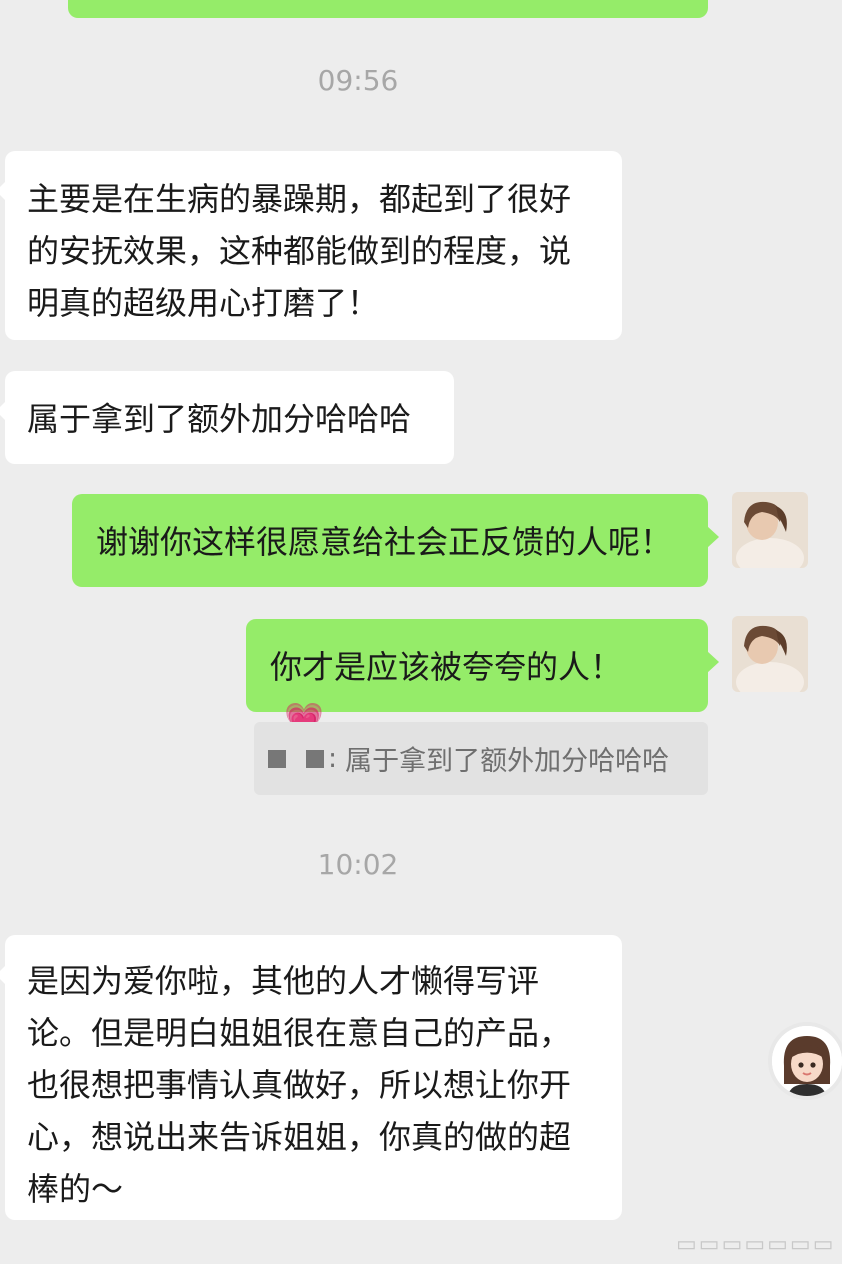 The image size is (842, 1264). What do you see at coordinates (358, 80) in the screenshot?
I see `timestamp: 09:56` at bounding box center [358, 80].